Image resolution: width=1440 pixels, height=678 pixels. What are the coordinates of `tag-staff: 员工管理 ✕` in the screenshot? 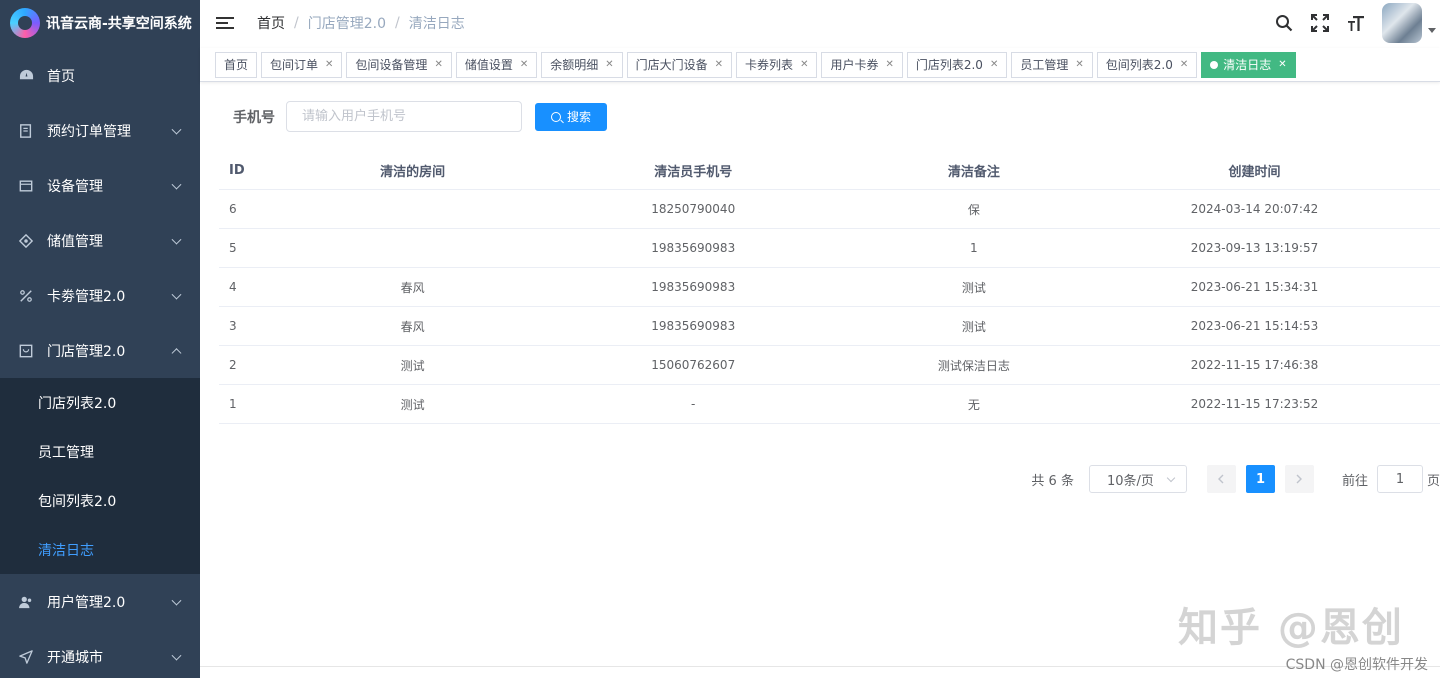 It's located at (1052, 64).